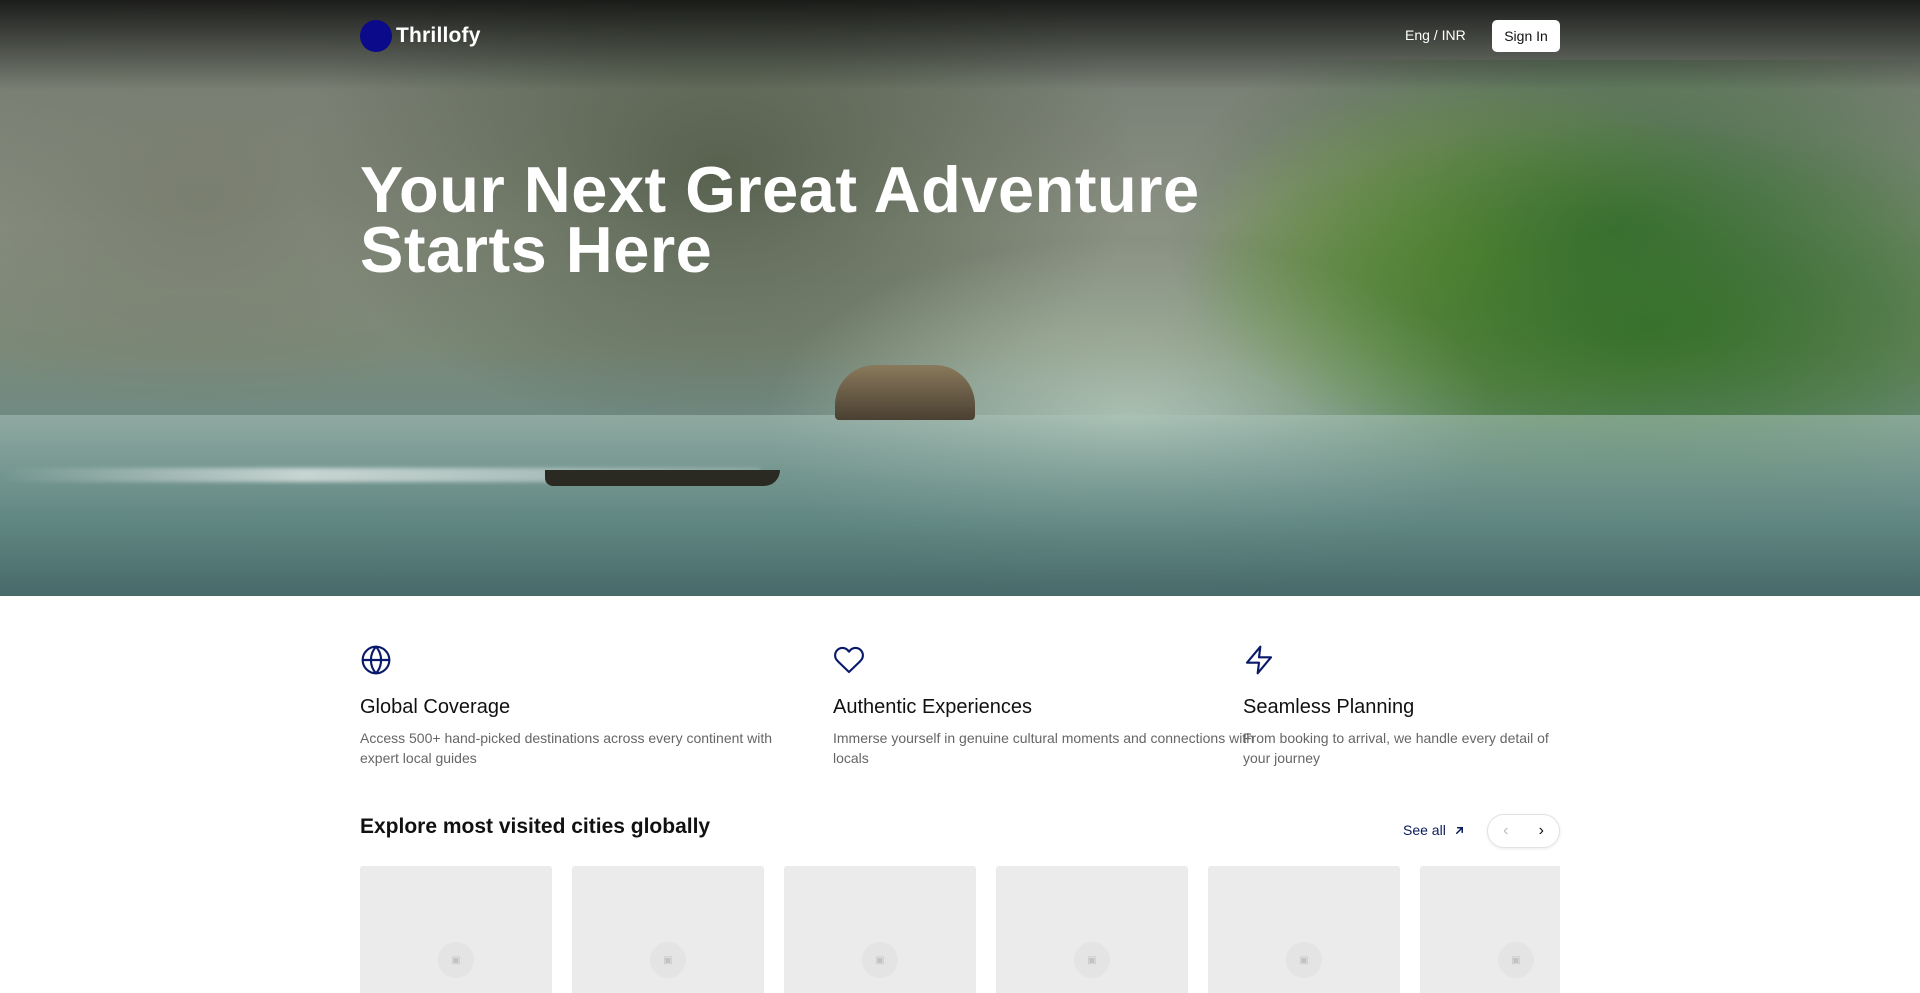 The width and height of the screenshot is (1920, 993). I want to click on city-cards-carousel: ▣ ▣ ▣ ▣ ▣ ▣, so click(960, 929).